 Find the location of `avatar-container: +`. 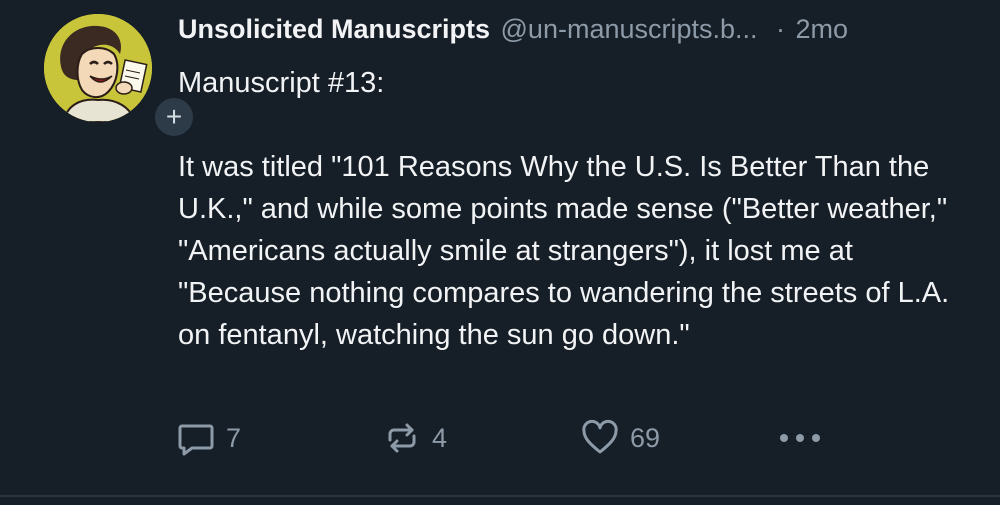

avatar-container: + is located at coordinates (120, 76).